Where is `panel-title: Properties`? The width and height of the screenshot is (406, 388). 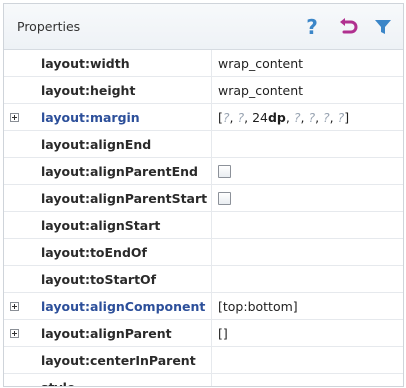
panel-title: Properties is located at coordinates (49, 26).